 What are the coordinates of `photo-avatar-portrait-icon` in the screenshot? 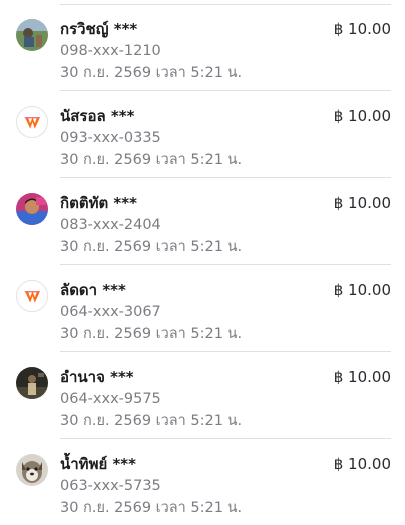 It's located at (32, 209).